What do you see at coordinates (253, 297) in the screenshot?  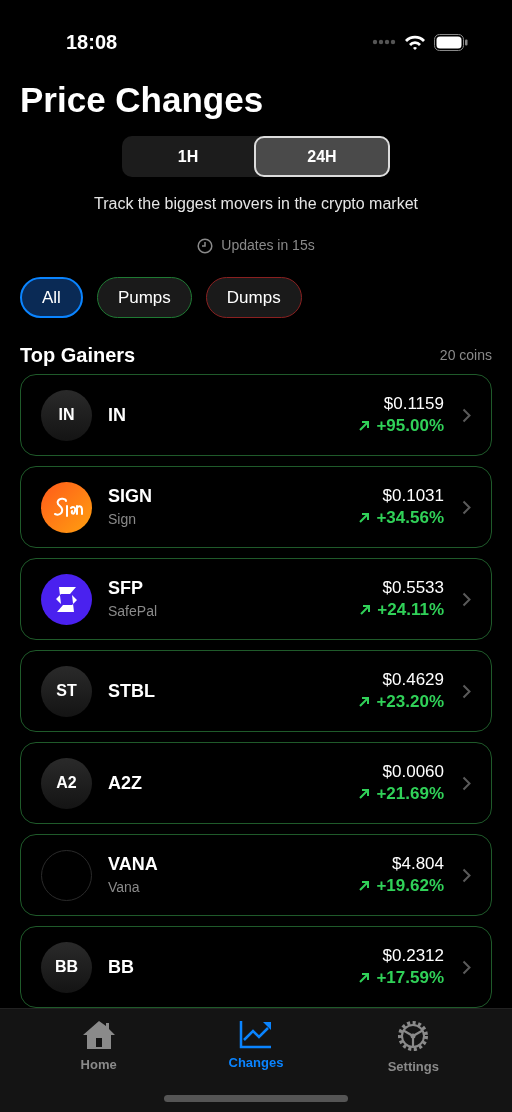 I see `filter-chip: Dumps` at bounding box center [253, 297].